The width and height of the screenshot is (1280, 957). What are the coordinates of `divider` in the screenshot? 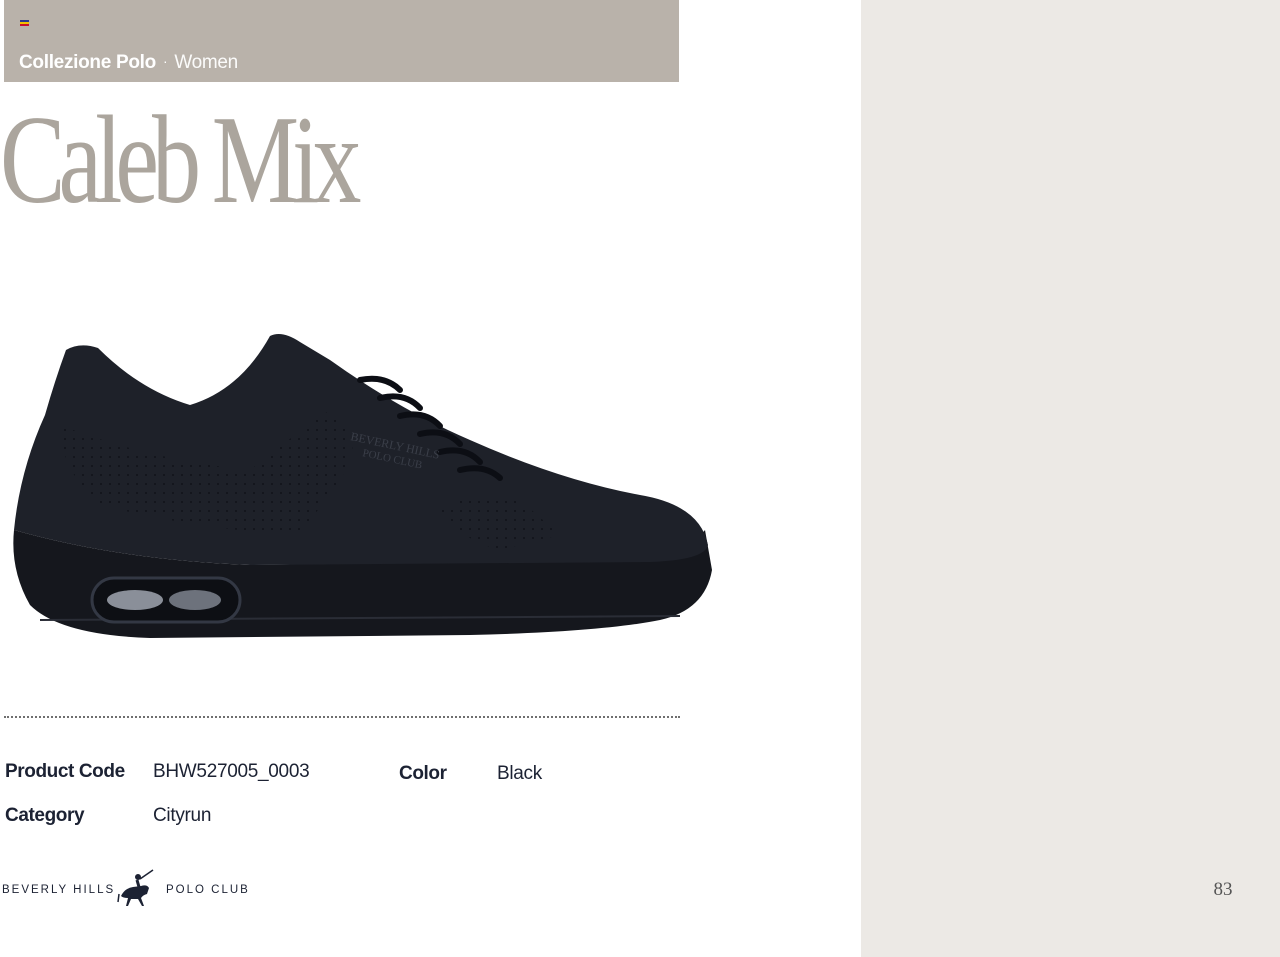 It's located at (342, 717).